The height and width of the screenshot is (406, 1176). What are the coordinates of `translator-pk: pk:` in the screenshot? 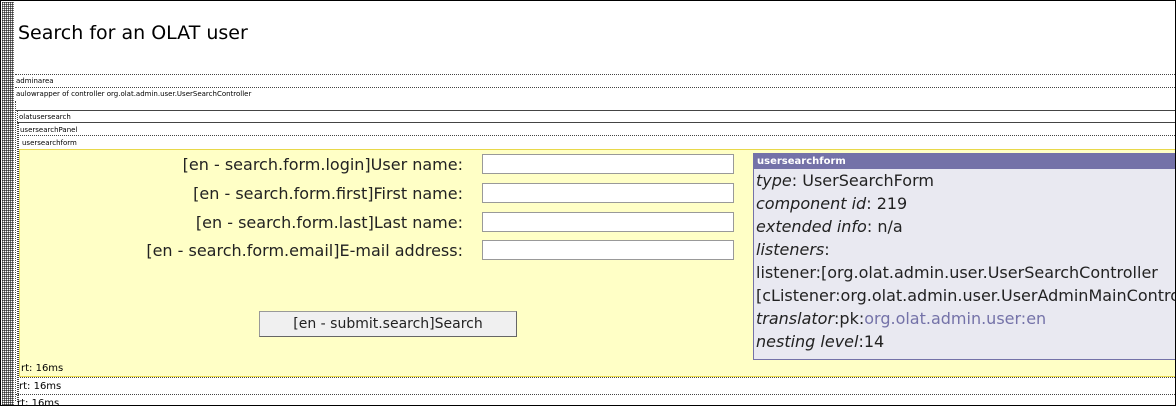 It's located at (852, 318).